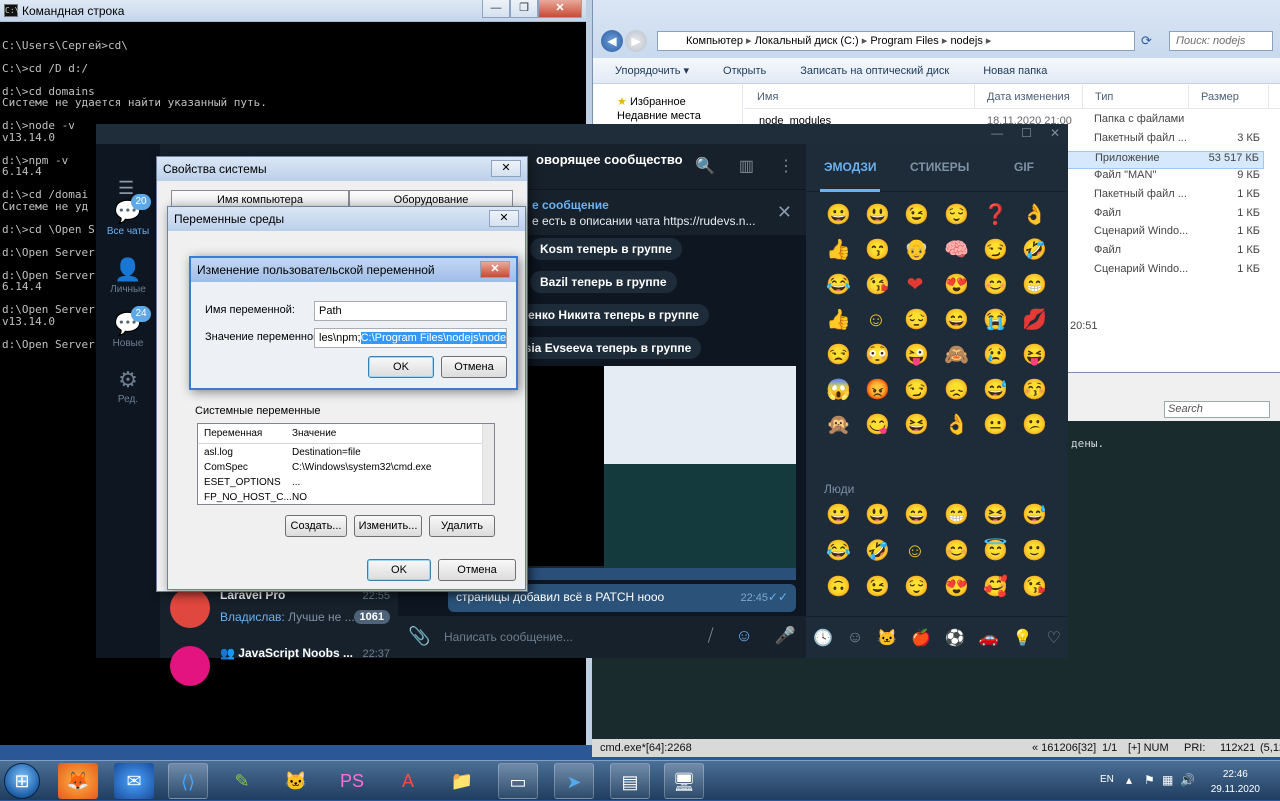  I want to click on volume-icon: 🔊, so click(1187, 780).